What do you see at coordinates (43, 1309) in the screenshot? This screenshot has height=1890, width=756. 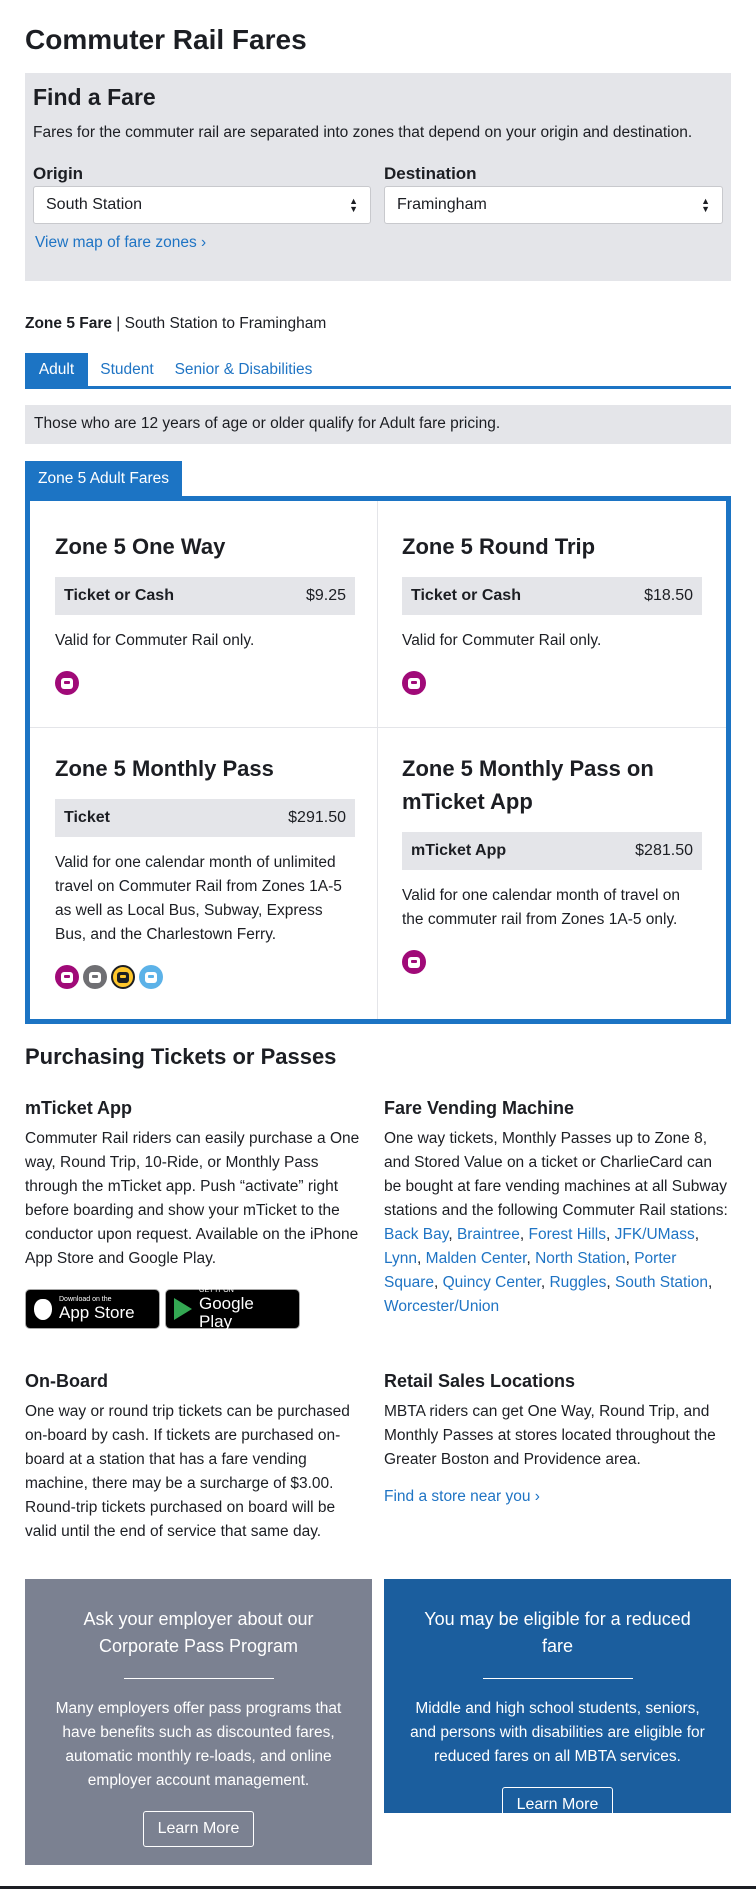 I see `apple-icon` at bounding box center [43, 1309].